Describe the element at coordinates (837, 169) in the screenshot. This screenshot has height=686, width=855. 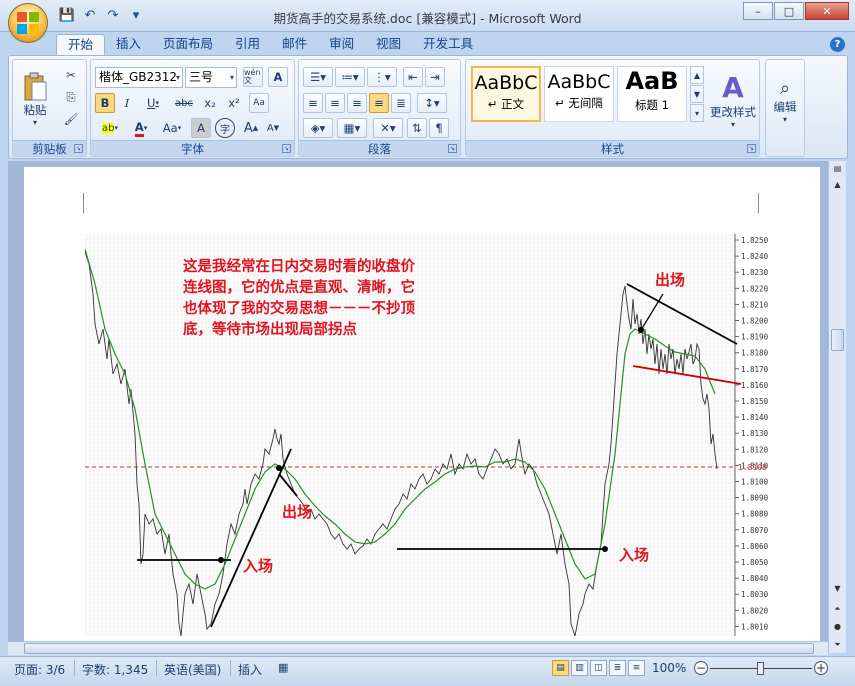
I see `ruler-toggle-icon: ▤` at that location.